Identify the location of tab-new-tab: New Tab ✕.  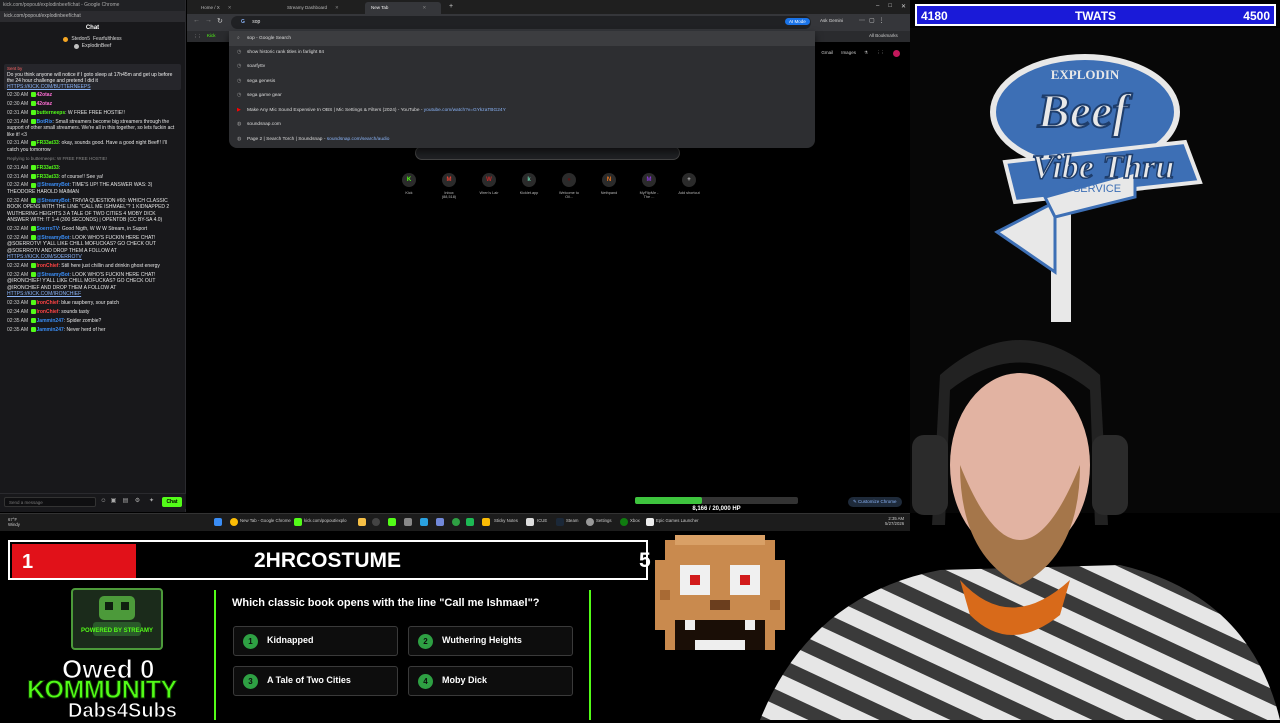
(403, 8).